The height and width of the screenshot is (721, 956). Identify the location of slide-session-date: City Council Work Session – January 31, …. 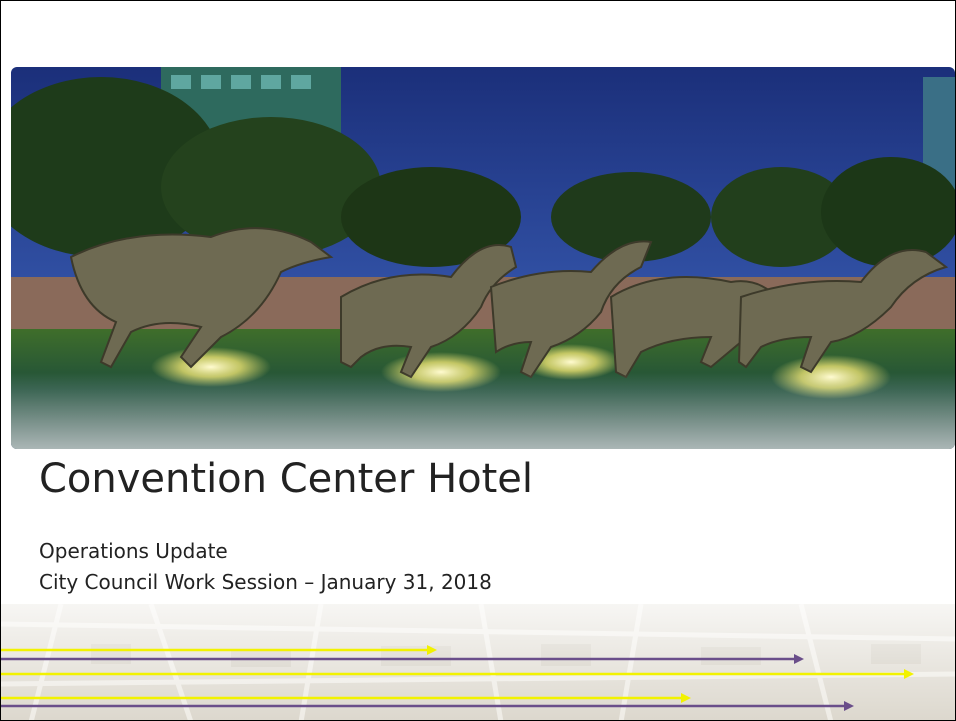
(265, 582).